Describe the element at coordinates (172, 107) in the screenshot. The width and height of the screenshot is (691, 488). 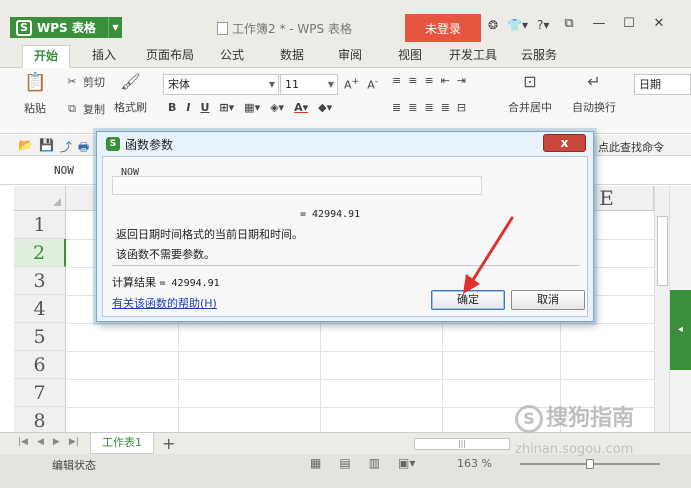
I see `bold-button: B` at that location.